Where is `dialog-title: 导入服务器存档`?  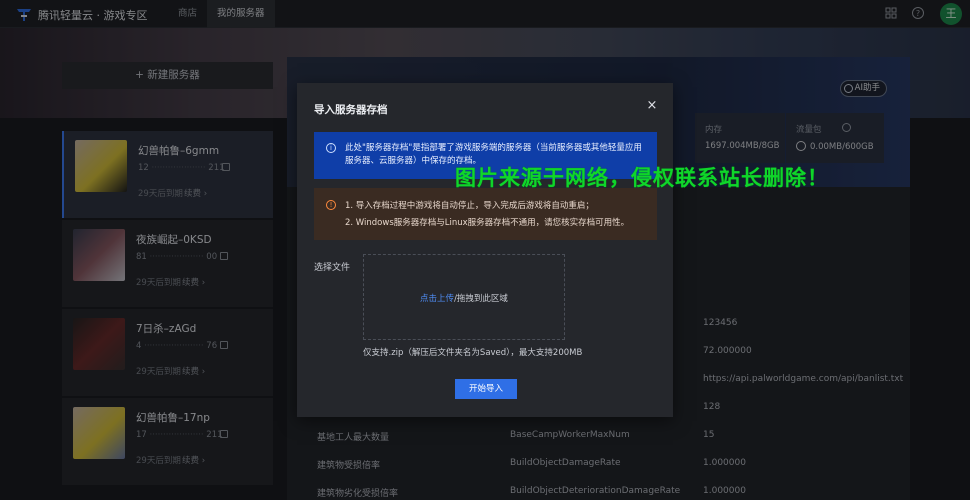
dialog-title: 导入服务器存档 is located at coordinates (351, 110).